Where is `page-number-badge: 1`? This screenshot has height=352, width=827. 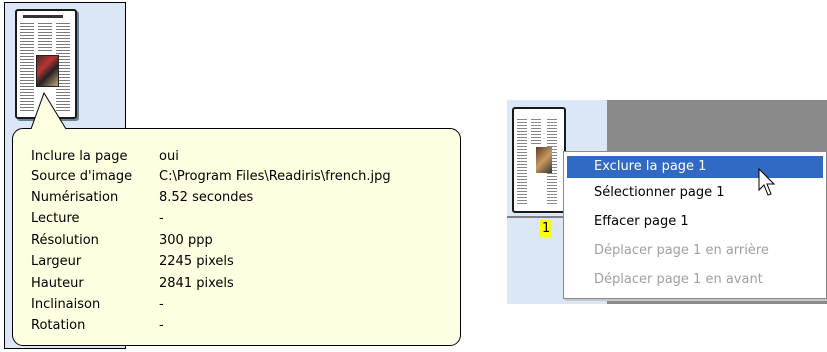 page-number-badge: 1 is located at coordinates (546, 228).